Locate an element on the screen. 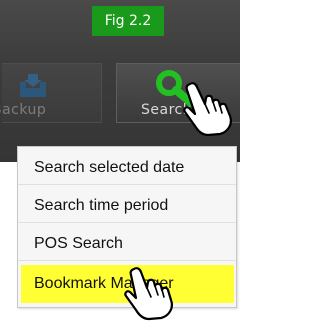 The height and width of the screenshot is (323, 320). menu-item-search-selected-date: Search selected date is located at coordinates (127, 168).